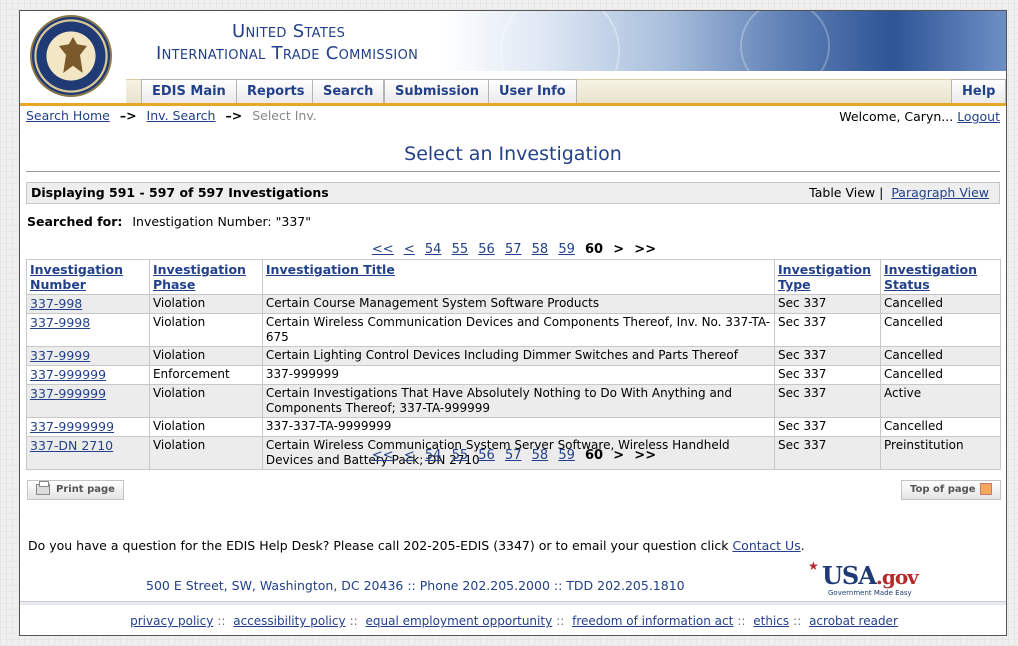 The image size is (1018, 646). What do you see at coordinates (205, 375) in the screenshot?
I see `phase-cell: Enforcement` at bounding box center [205, 375].